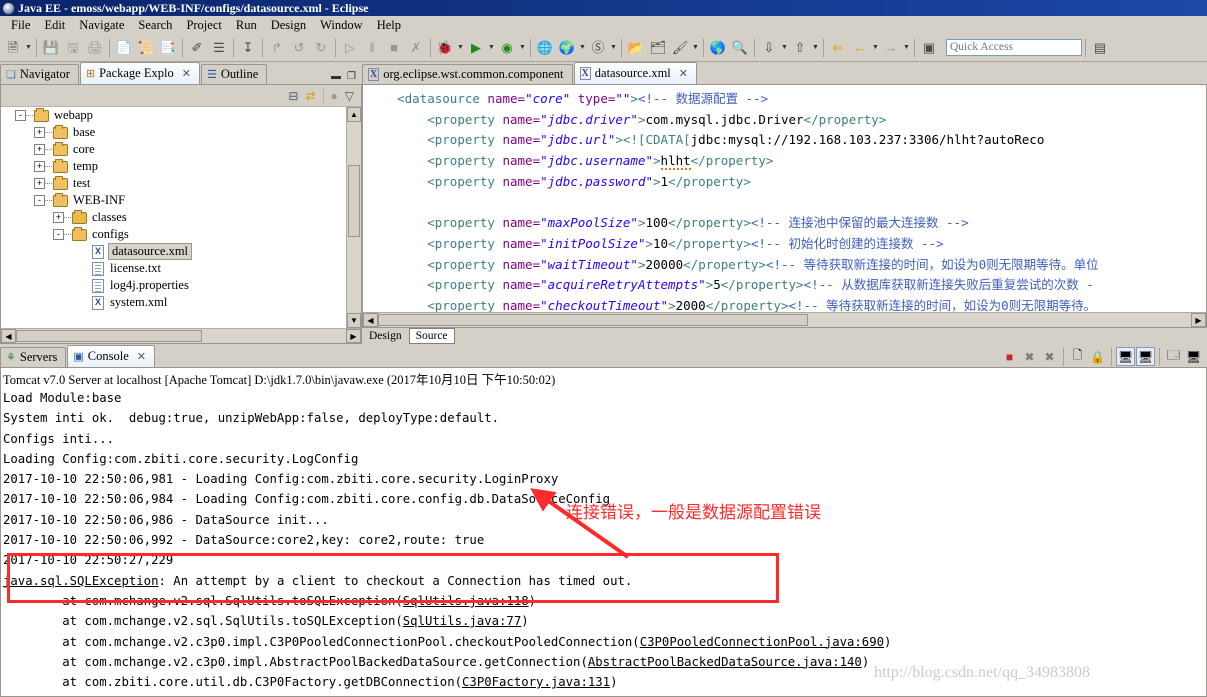  Describe the element at coordinates (460, 48) in the screenshot. I see `debug-dropdown-icon: ▼` at that location.